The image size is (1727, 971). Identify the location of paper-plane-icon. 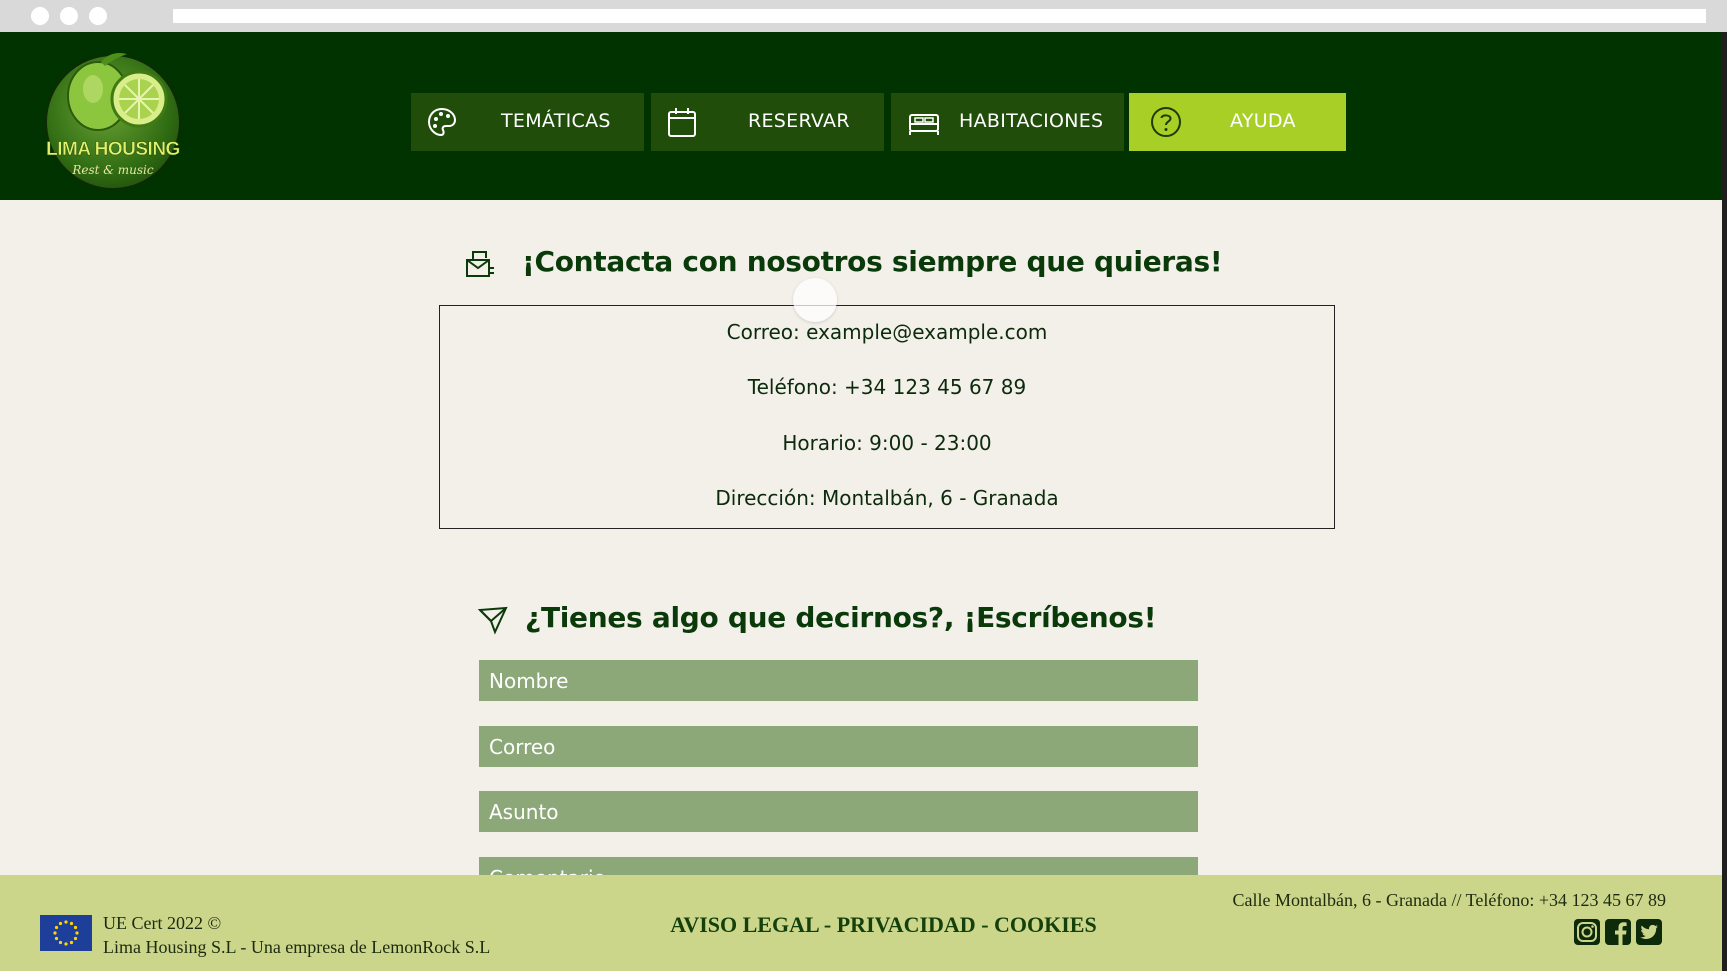
(492, 620).